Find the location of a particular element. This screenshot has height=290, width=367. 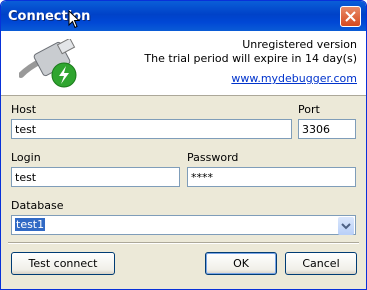

website-link: www.mydebugger.com is located at coordinates (294, 78).